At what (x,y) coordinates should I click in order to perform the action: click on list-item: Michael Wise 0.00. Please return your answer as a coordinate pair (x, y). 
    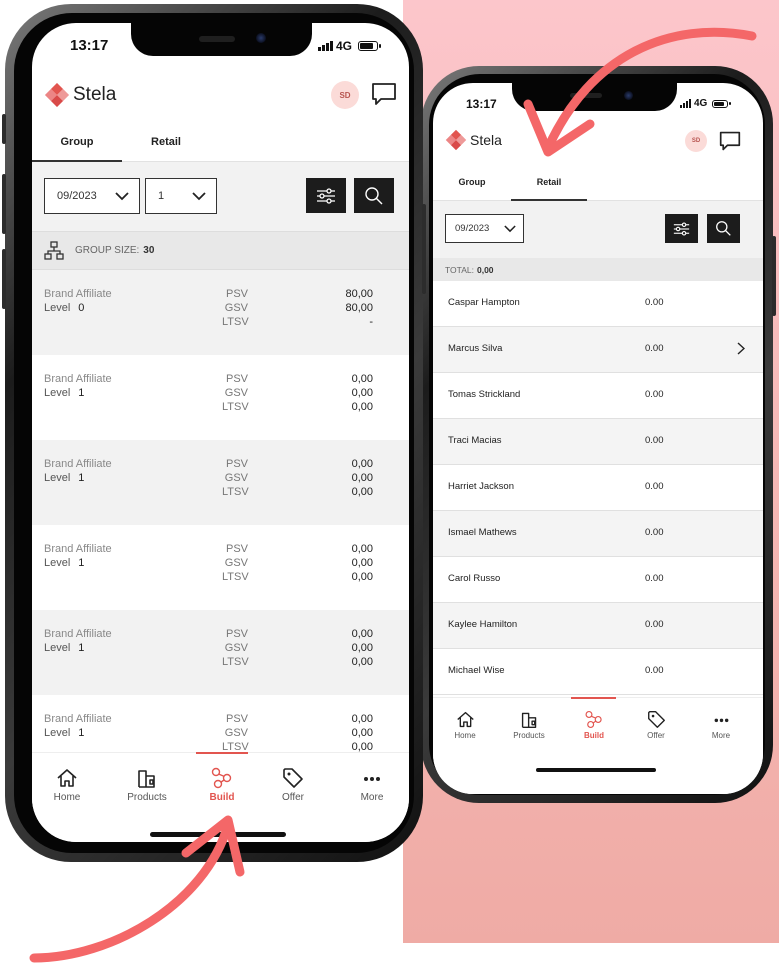
    Looking at the image, I should click on (598, 672).